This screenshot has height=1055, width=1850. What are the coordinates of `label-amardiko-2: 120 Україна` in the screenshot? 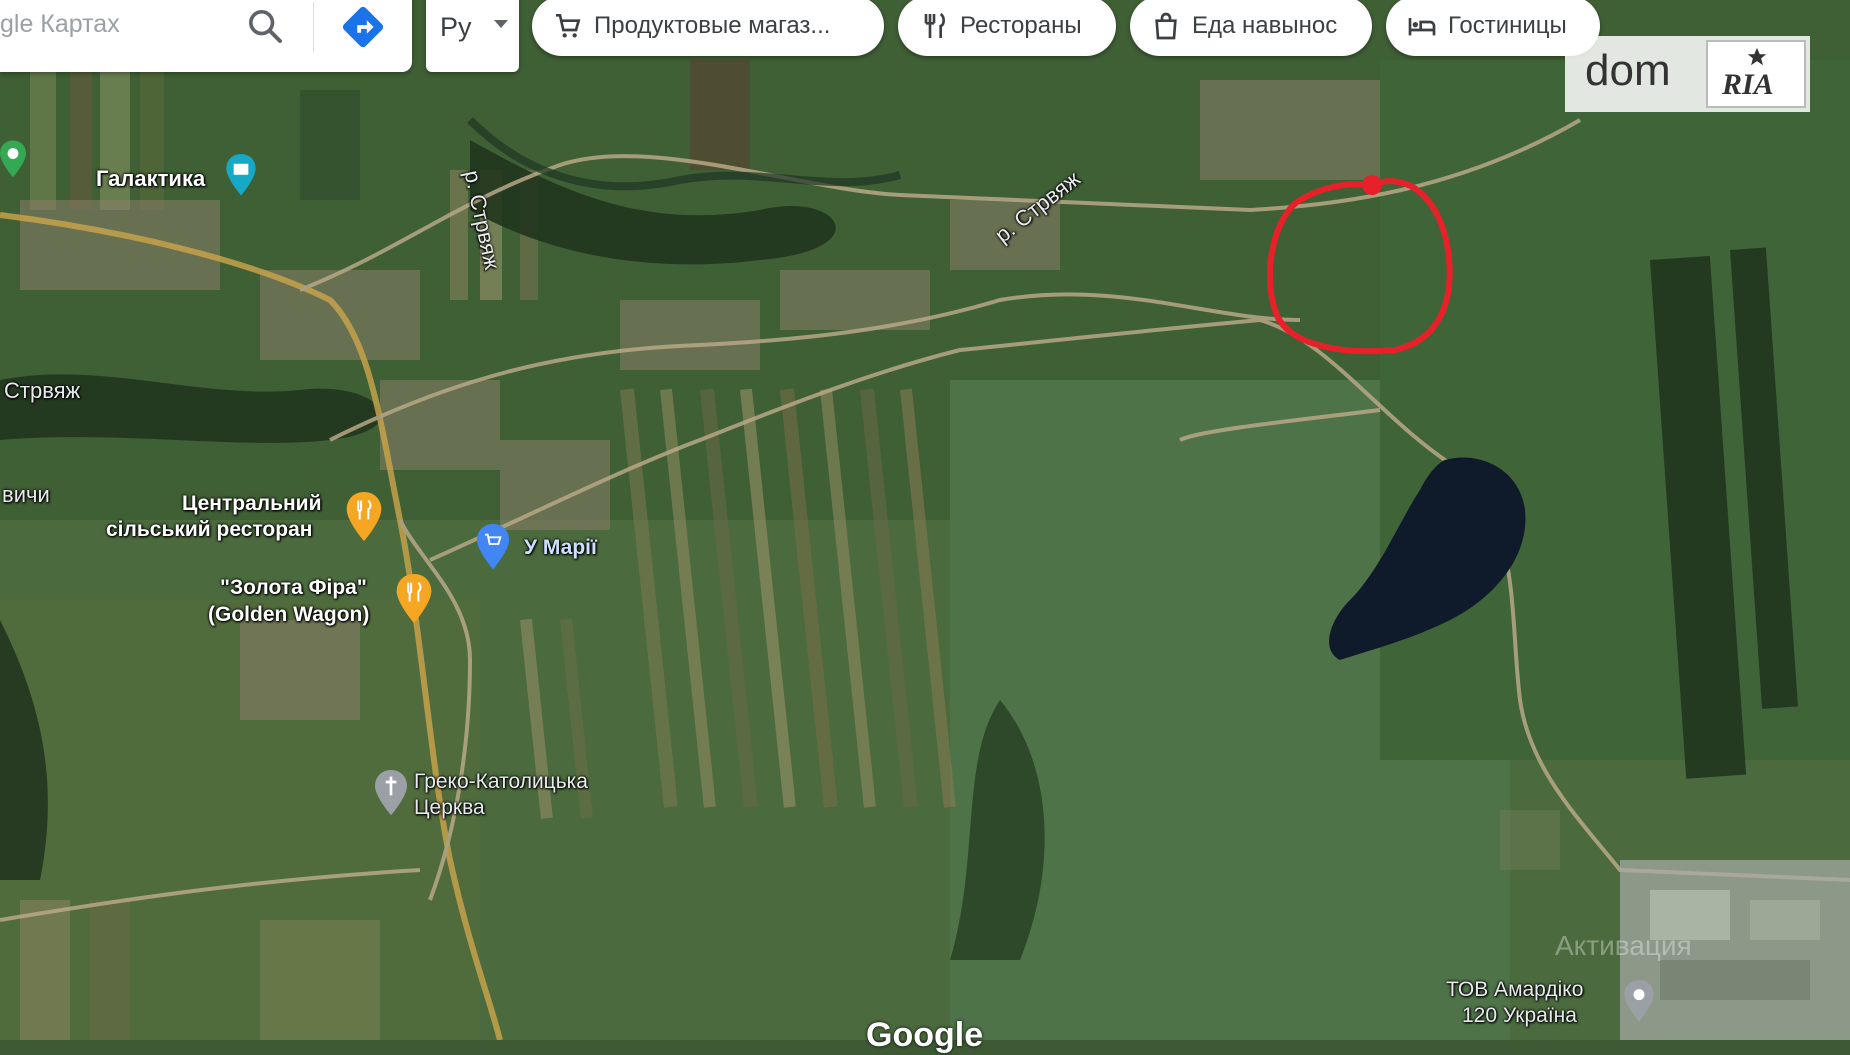 It's located at (1519, 1015).